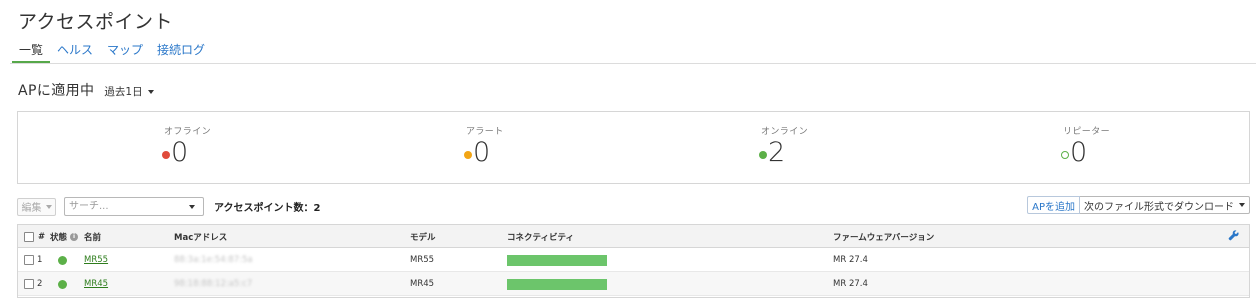 The height and width of the screenshot is (304, 1256). I want to click on row-index: 2, so click(40, 284).